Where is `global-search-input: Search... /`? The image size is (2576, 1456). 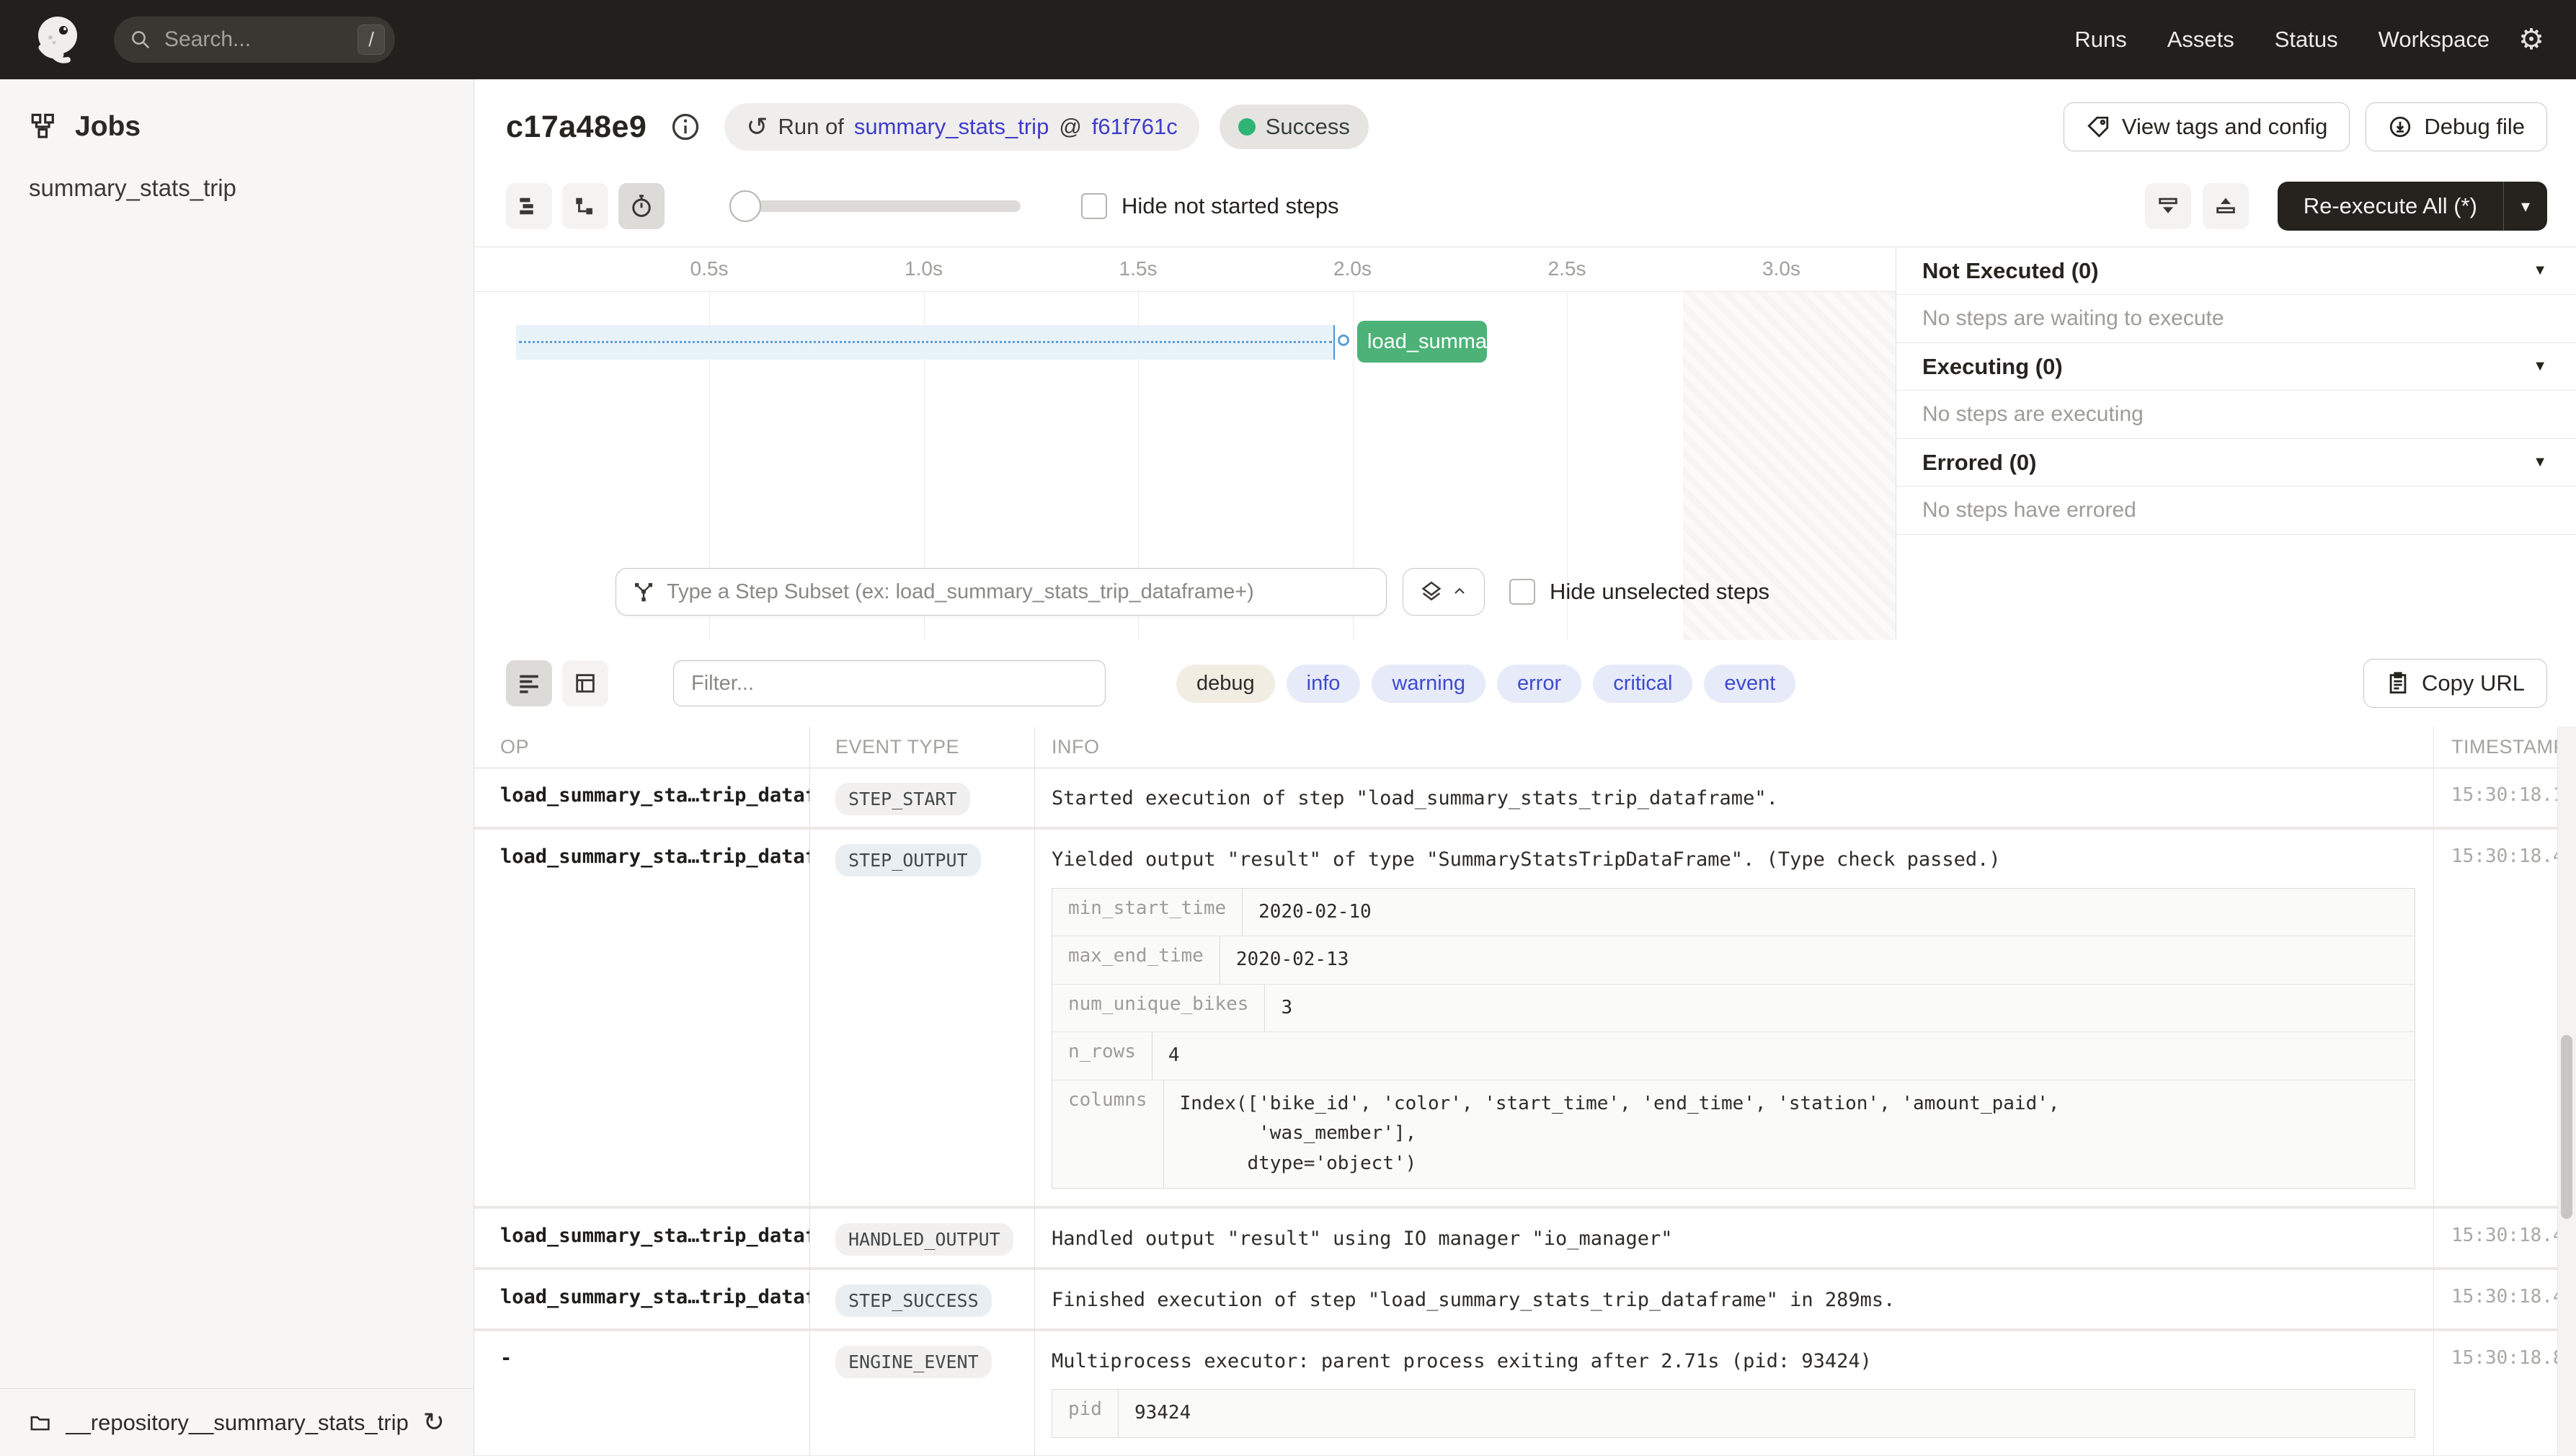 global-search-input: Search... / is located at coordinates (254, 40).